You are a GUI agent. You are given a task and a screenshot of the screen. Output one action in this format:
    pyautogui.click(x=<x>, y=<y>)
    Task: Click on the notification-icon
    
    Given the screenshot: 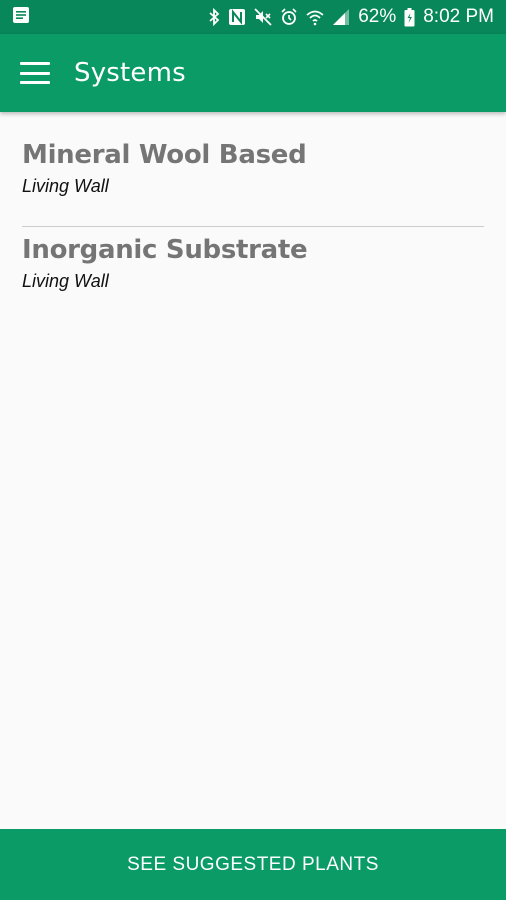 What is the action you would take?
    pyautogui.click(x=21, y=17)
    